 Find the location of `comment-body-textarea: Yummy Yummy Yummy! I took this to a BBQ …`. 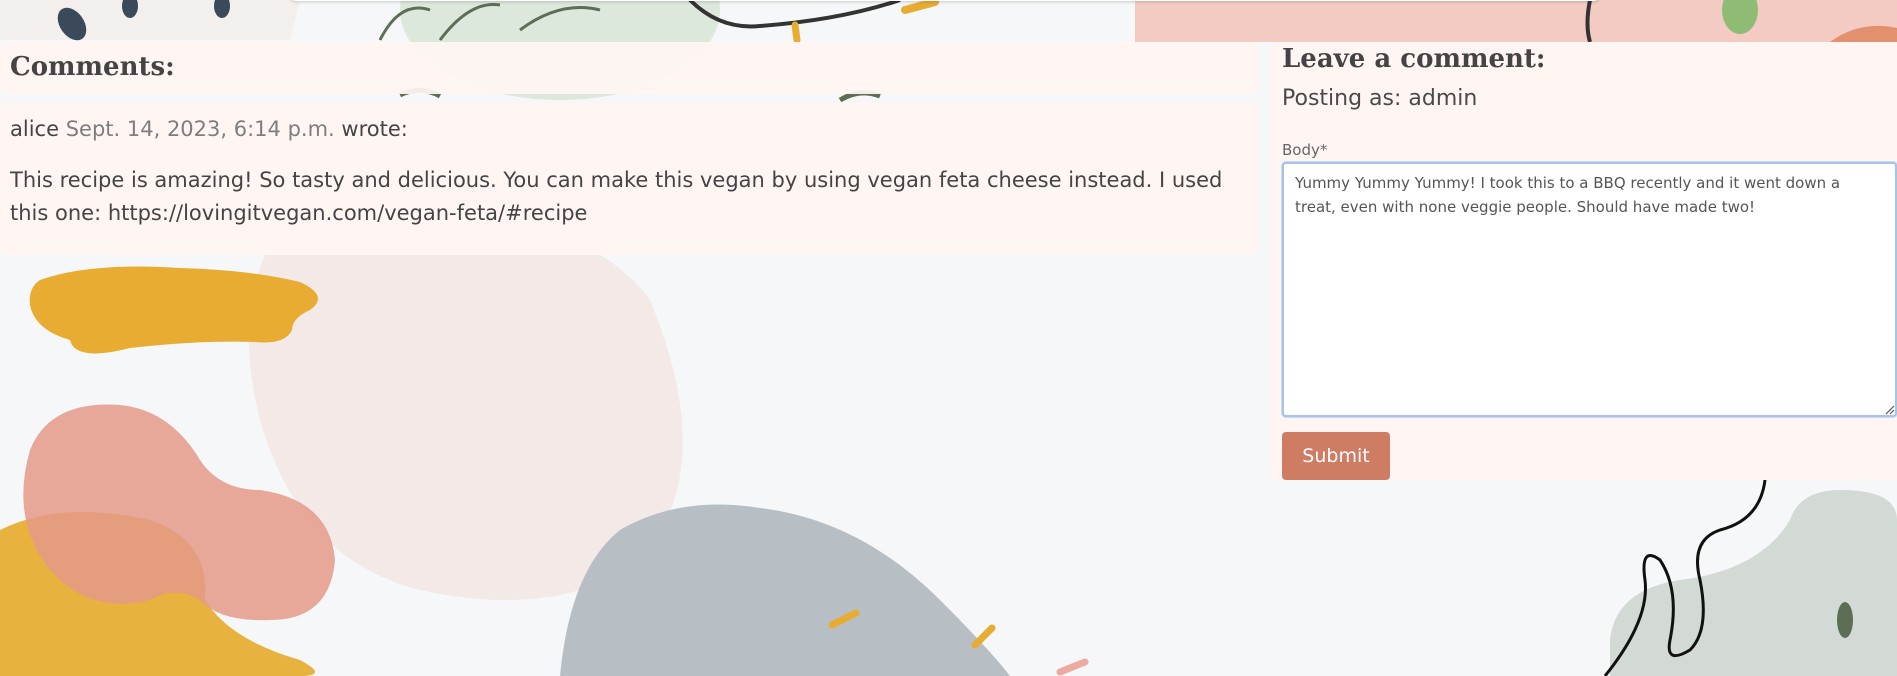

comment-body-textarea: Yummy Yummy Yummy! I took this to a BBQ … is located at coordinates (1589, 289).